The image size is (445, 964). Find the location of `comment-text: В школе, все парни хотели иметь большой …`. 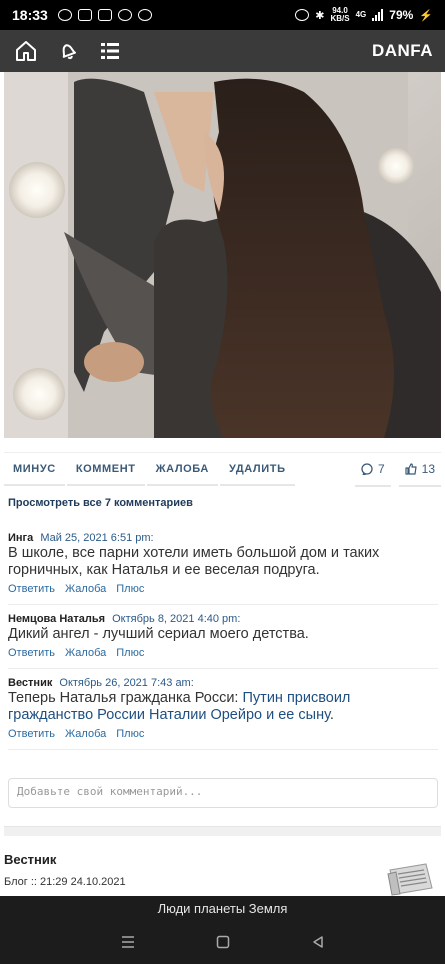

comment-text: В школе, все парни хотели иметь большой … is located at coordinates (194, 561).